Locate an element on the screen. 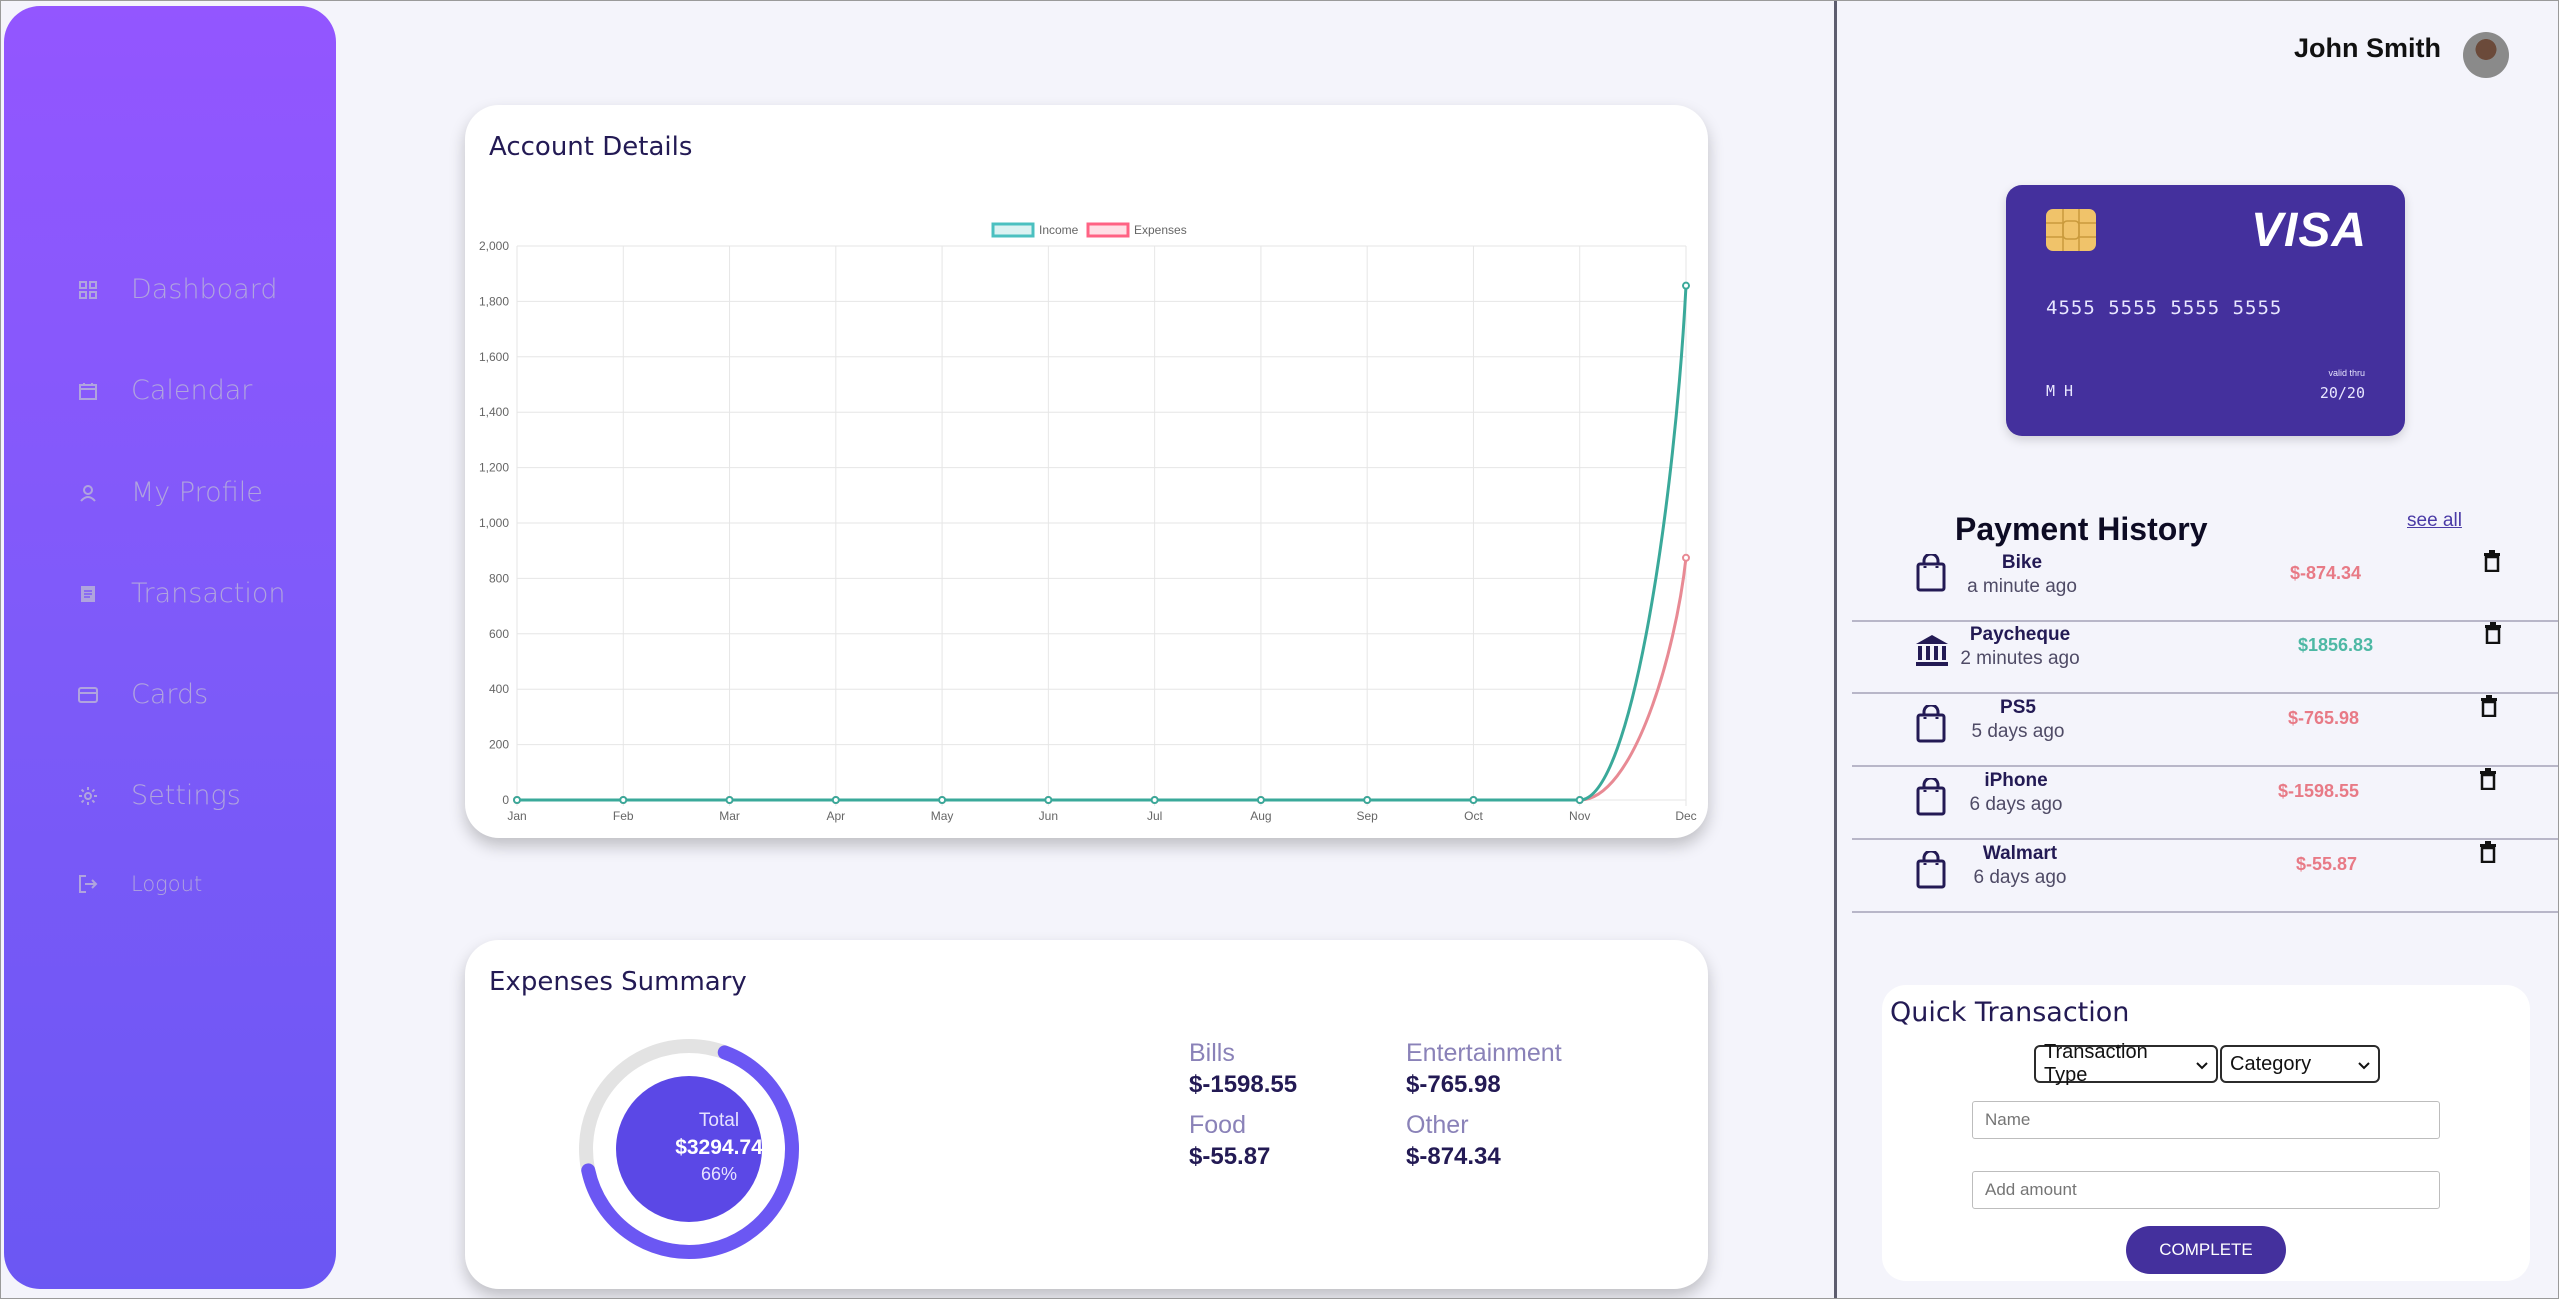 This screenshot has width=2559, height=1299. expense-category-label: Other is located at coordinates (1437, 1125).